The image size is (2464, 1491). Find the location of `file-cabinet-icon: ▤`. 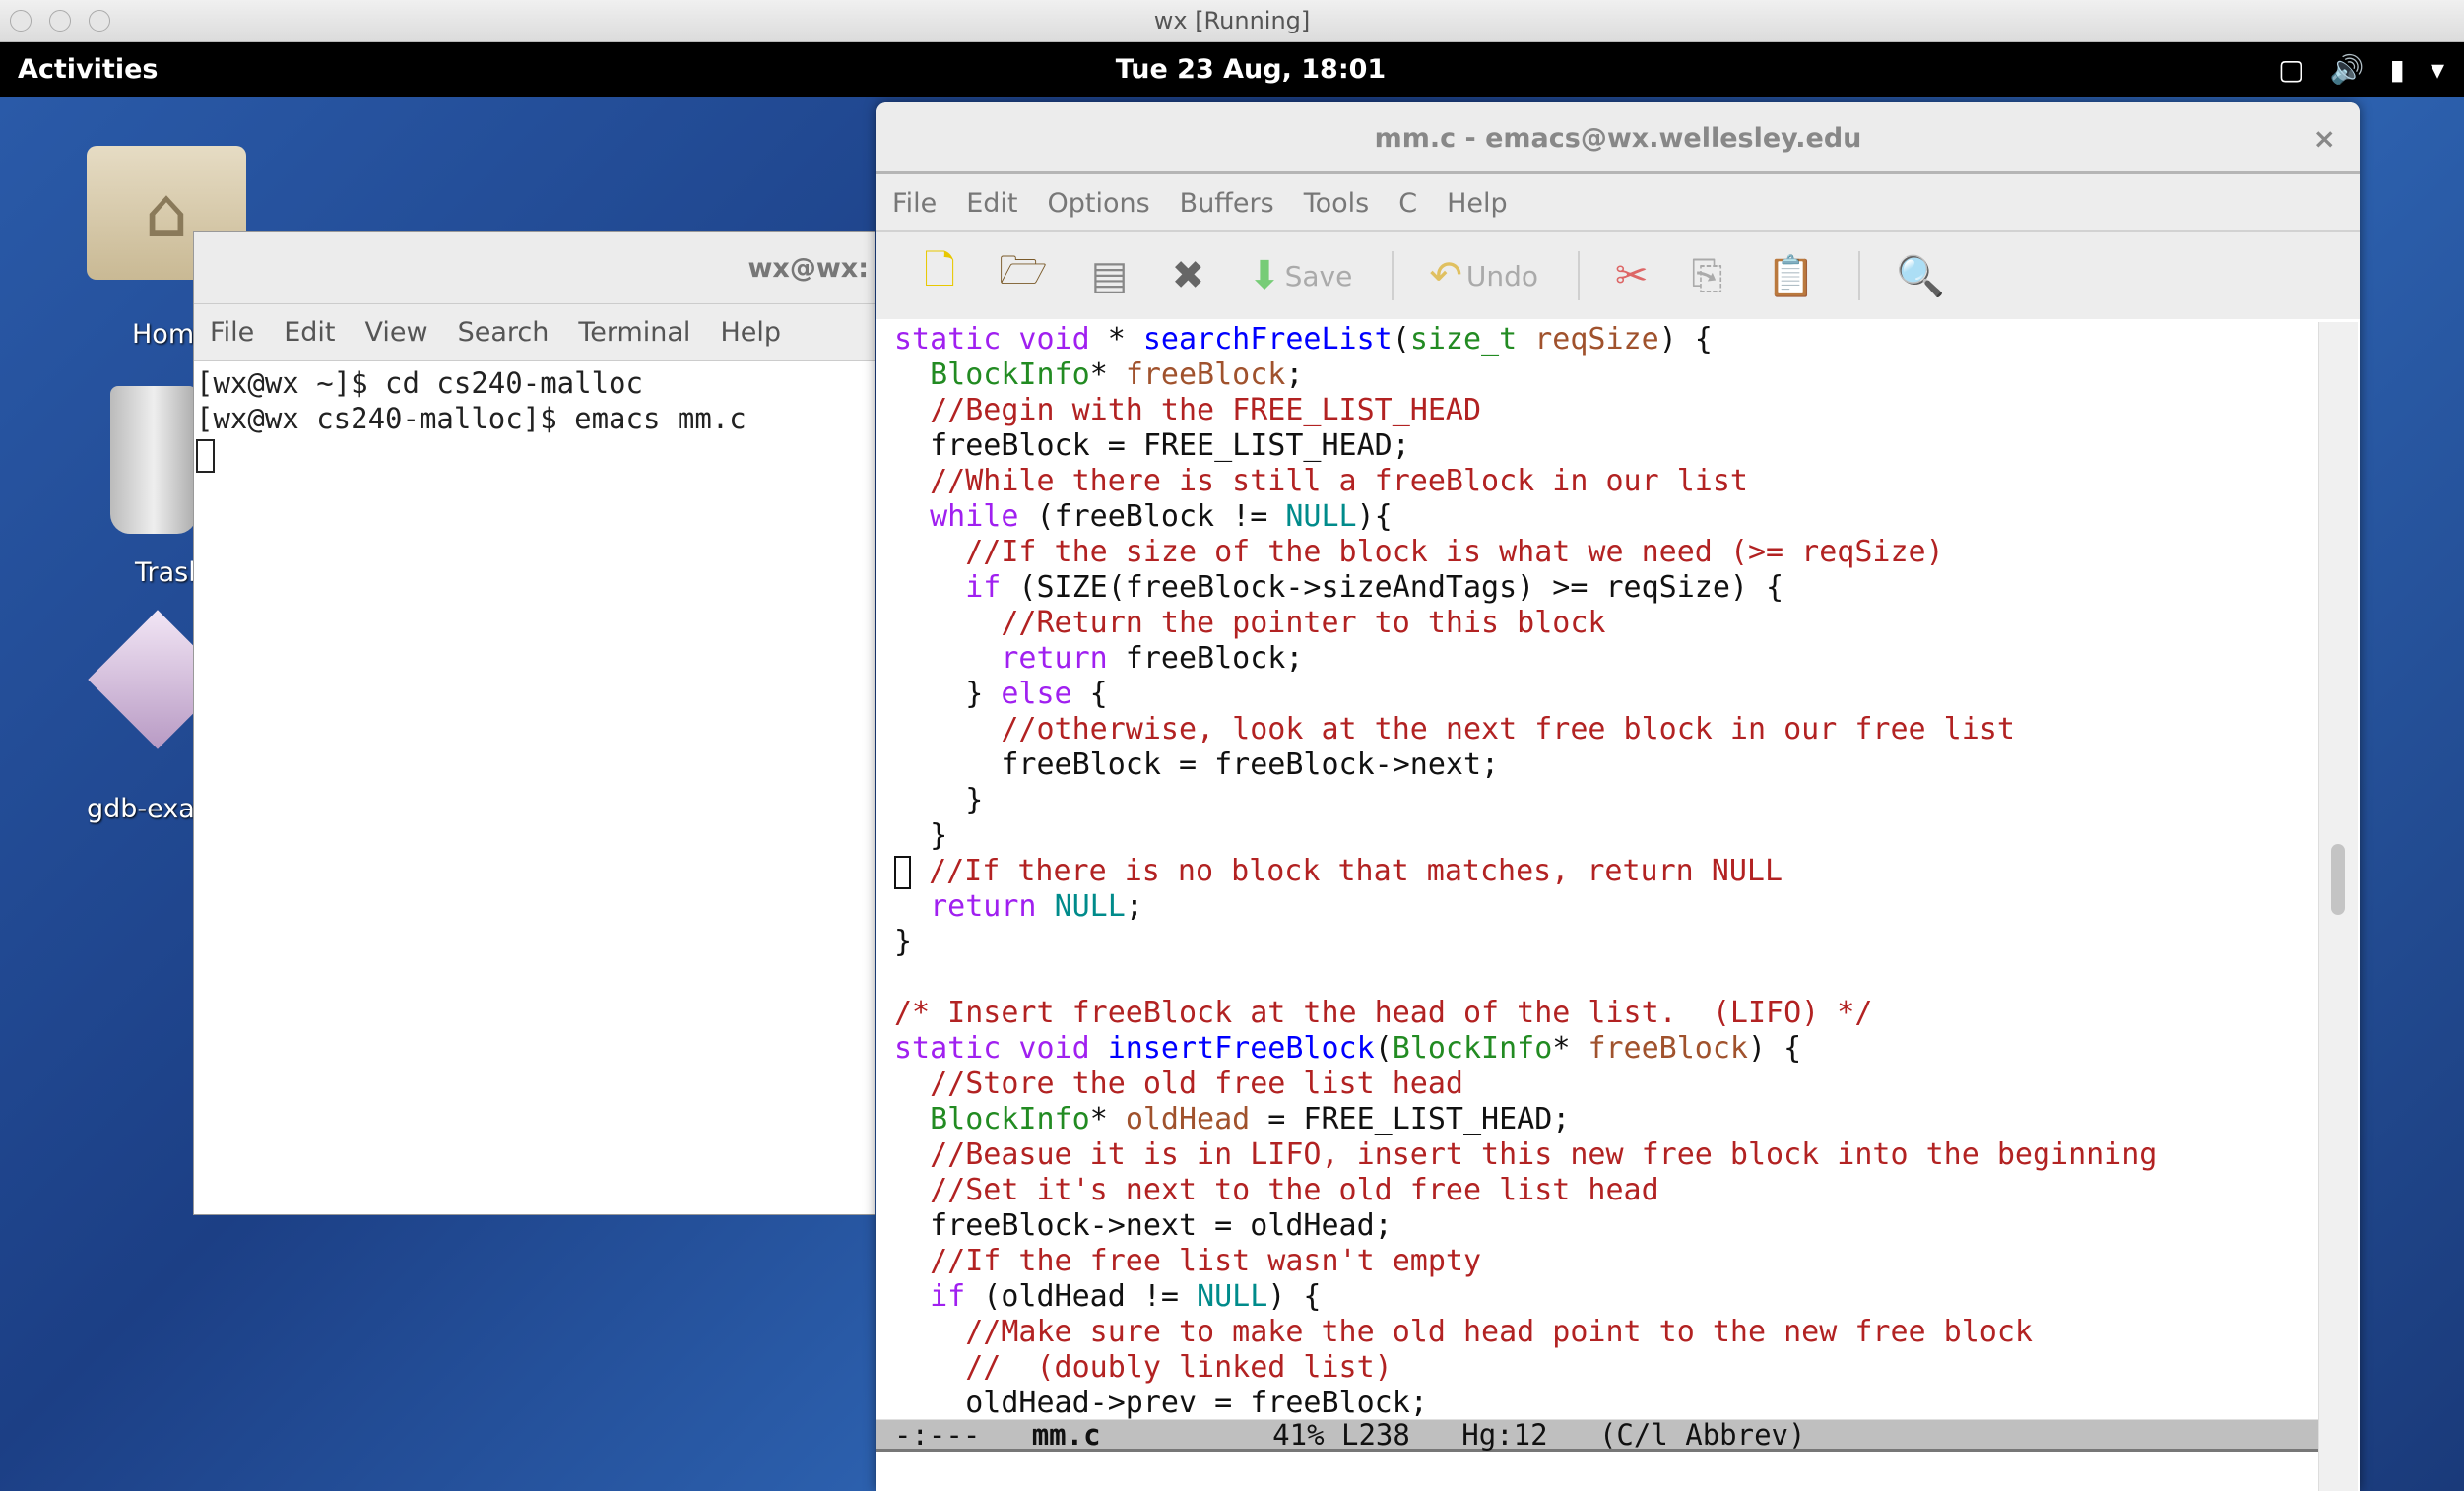

file-cabinet-icon: ▤ is located at coordinates (1109, 276).